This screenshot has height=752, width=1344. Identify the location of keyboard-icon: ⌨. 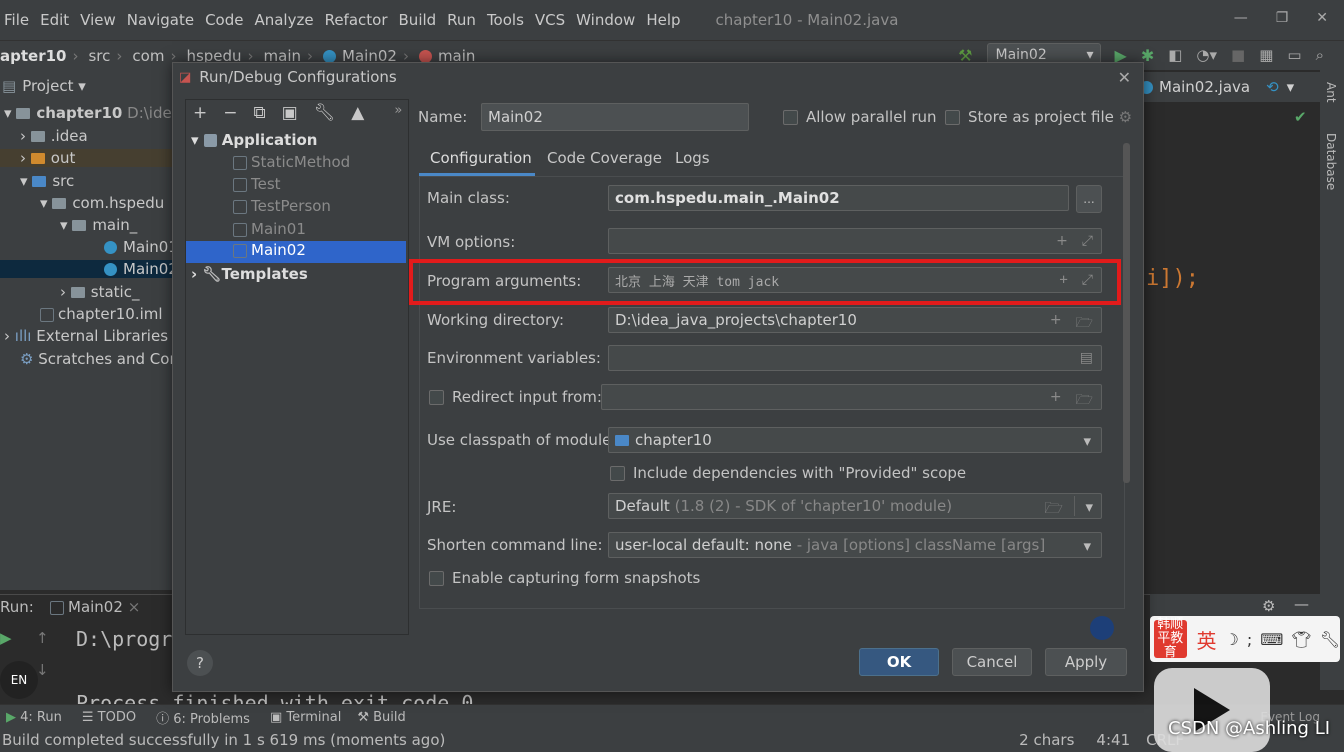
(1271, 639).